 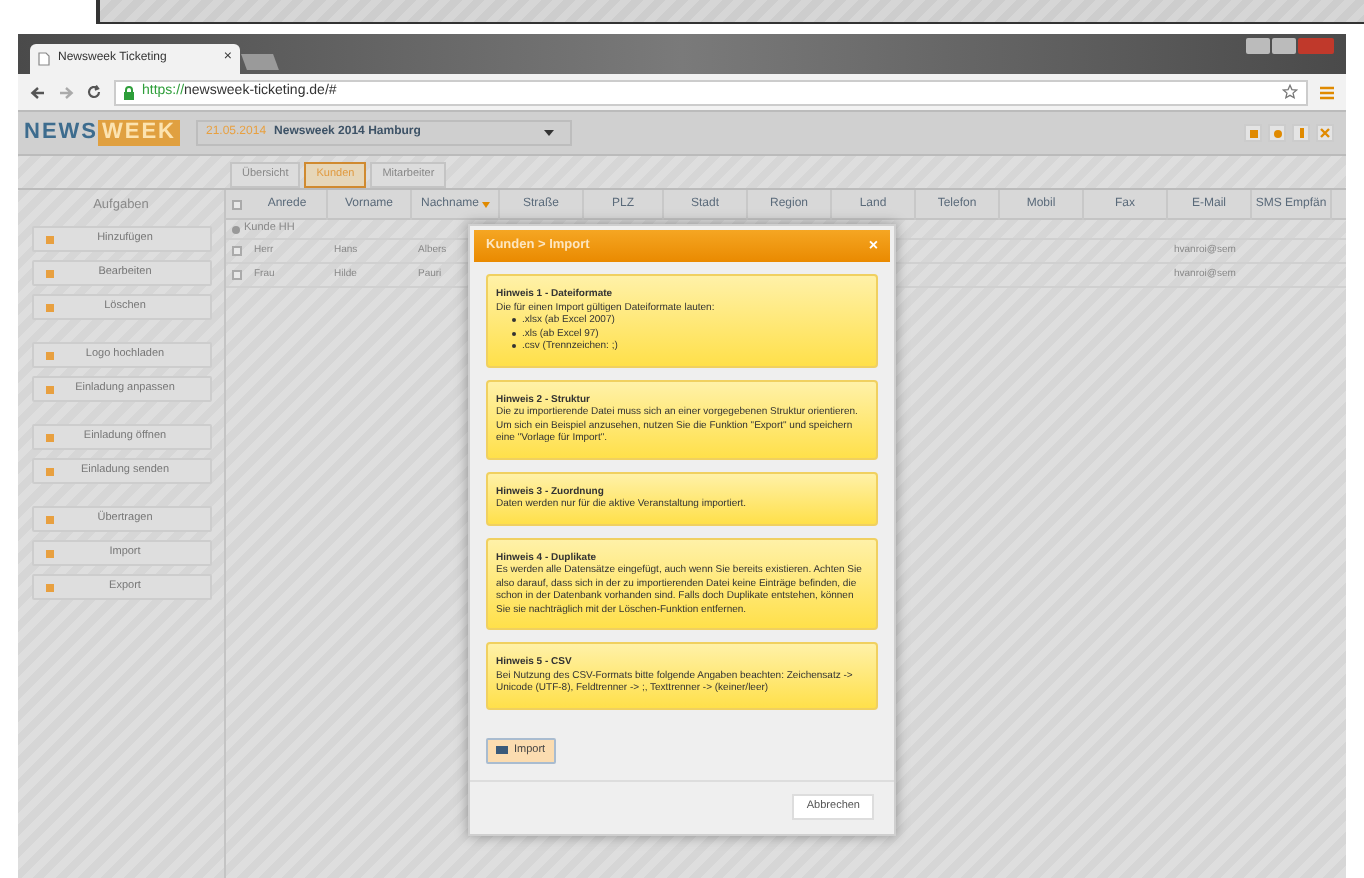 What do you see at coordinates (873, 246) in the screenshot?
I see `dialog-close-button: ×` at bounding box center [873, 246].